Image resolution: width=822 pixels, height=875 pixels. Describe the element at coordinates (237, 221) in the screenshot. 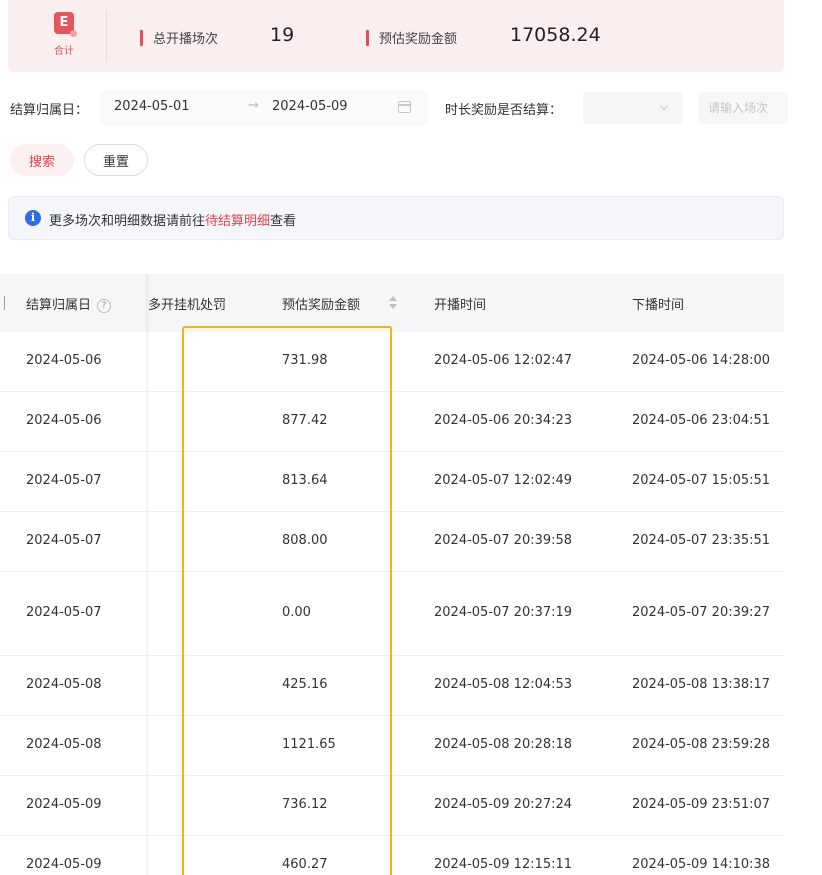

I see `pending-settlement-link: 待结算明细` at that location.